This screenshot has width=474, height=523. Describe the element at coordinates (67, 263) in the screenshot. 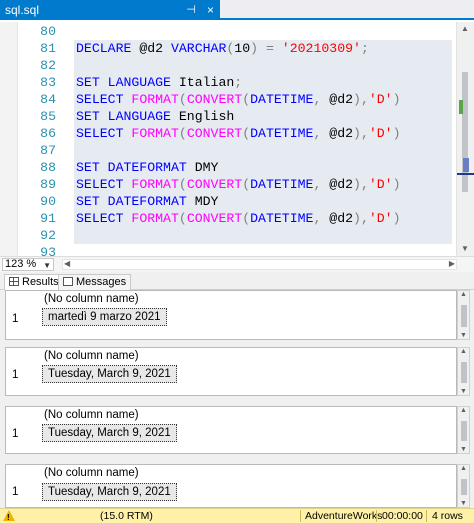

I see `scroll-left-icon: ◀` at that location.